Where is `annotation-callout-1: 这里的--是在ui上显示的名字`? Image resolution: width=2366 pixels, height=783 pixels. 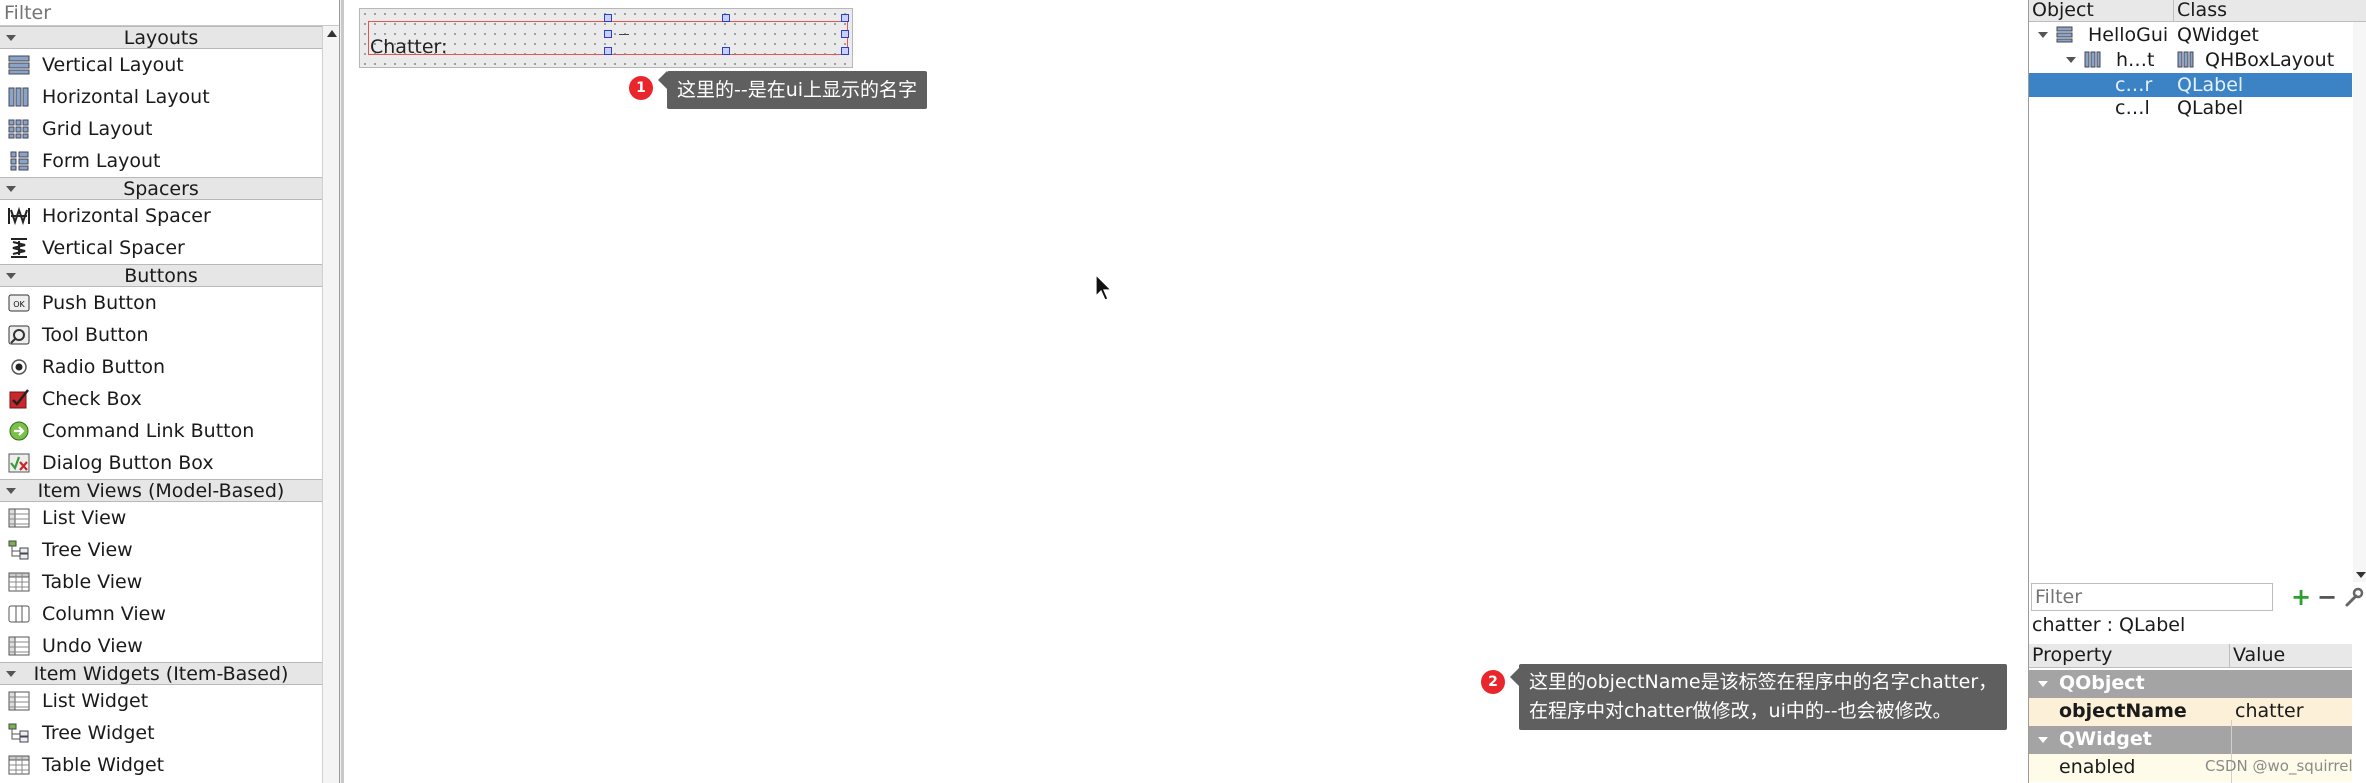
annotation-callout-1: 这里的--是在ui上显示的名字 is located at coordinates (792, 90).